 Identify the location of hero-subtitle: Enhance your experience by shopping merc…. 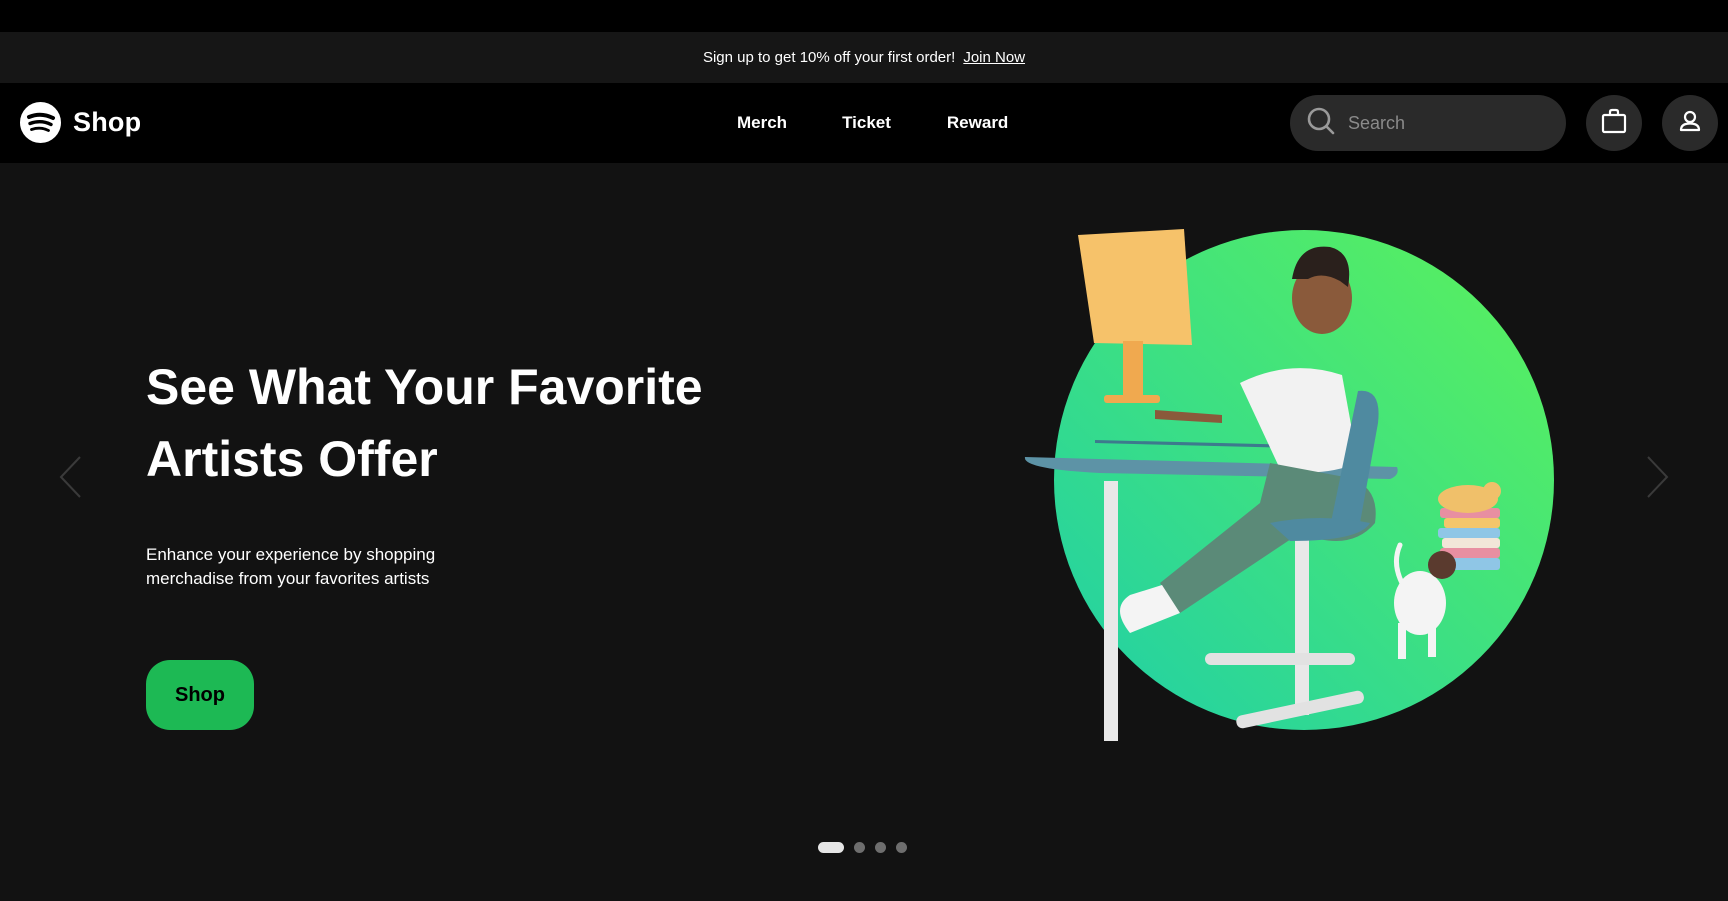
(316, 567).